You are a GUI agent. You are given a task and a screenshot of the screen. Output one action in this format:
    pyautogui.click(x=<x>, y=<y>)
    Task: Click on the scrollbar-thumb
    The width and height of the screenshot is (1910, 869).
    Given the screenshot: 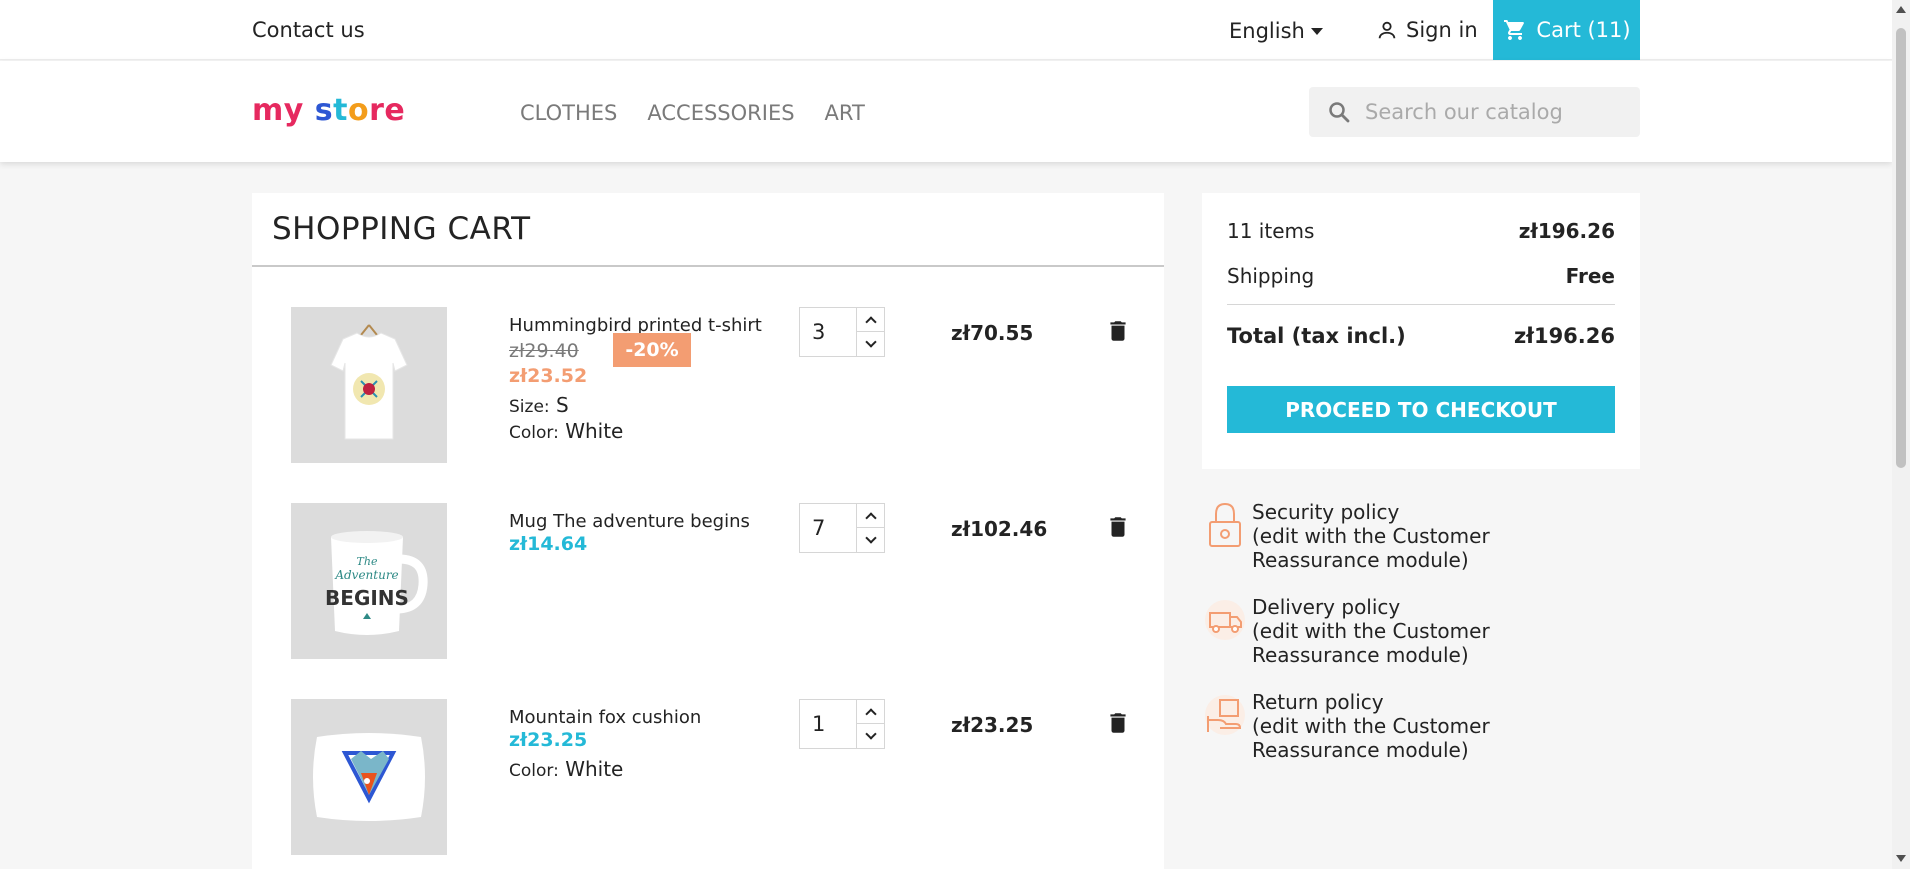 What is the action you would take?
    pyautogui.click(x=1901, y=248)
    